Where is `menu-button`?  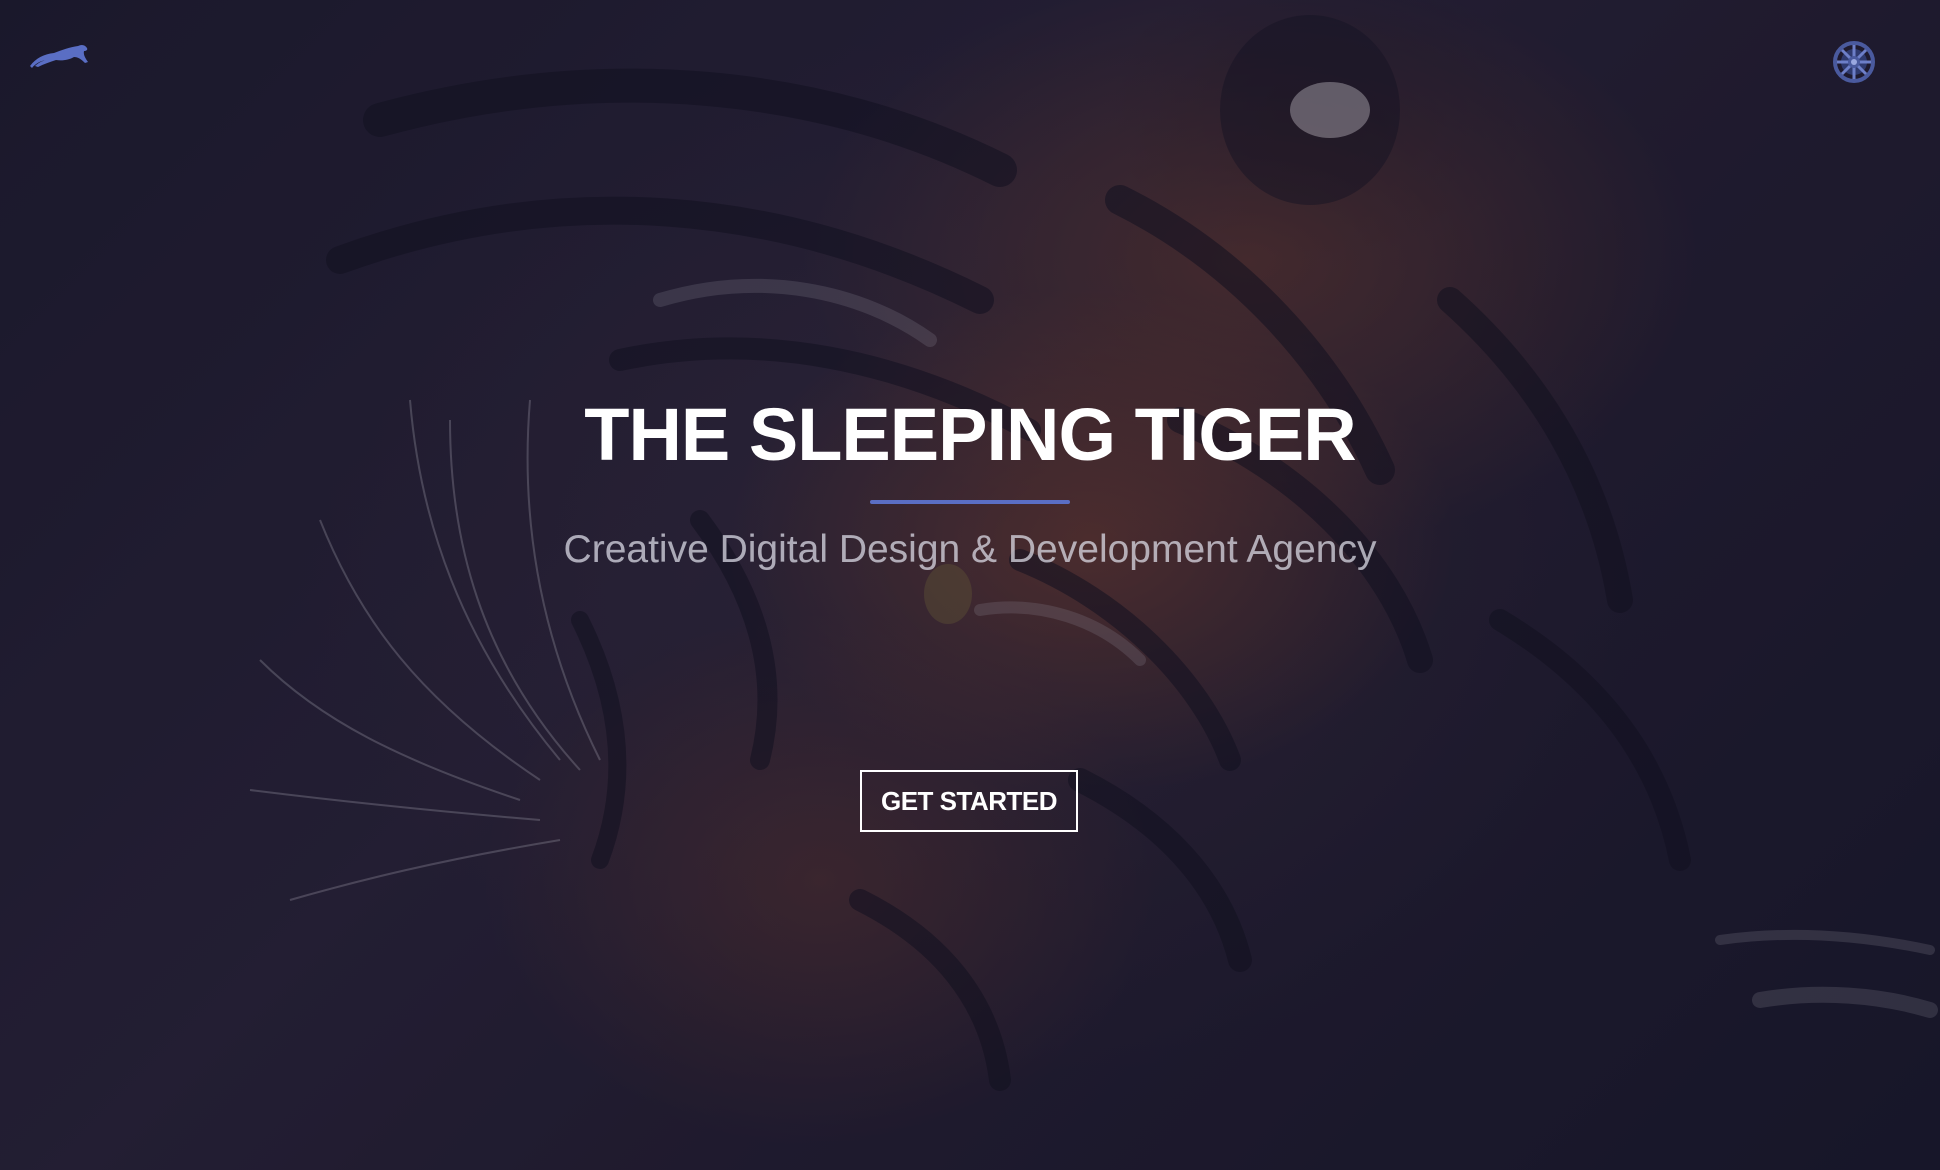 menu-button is located at coordinates (1854, 62).